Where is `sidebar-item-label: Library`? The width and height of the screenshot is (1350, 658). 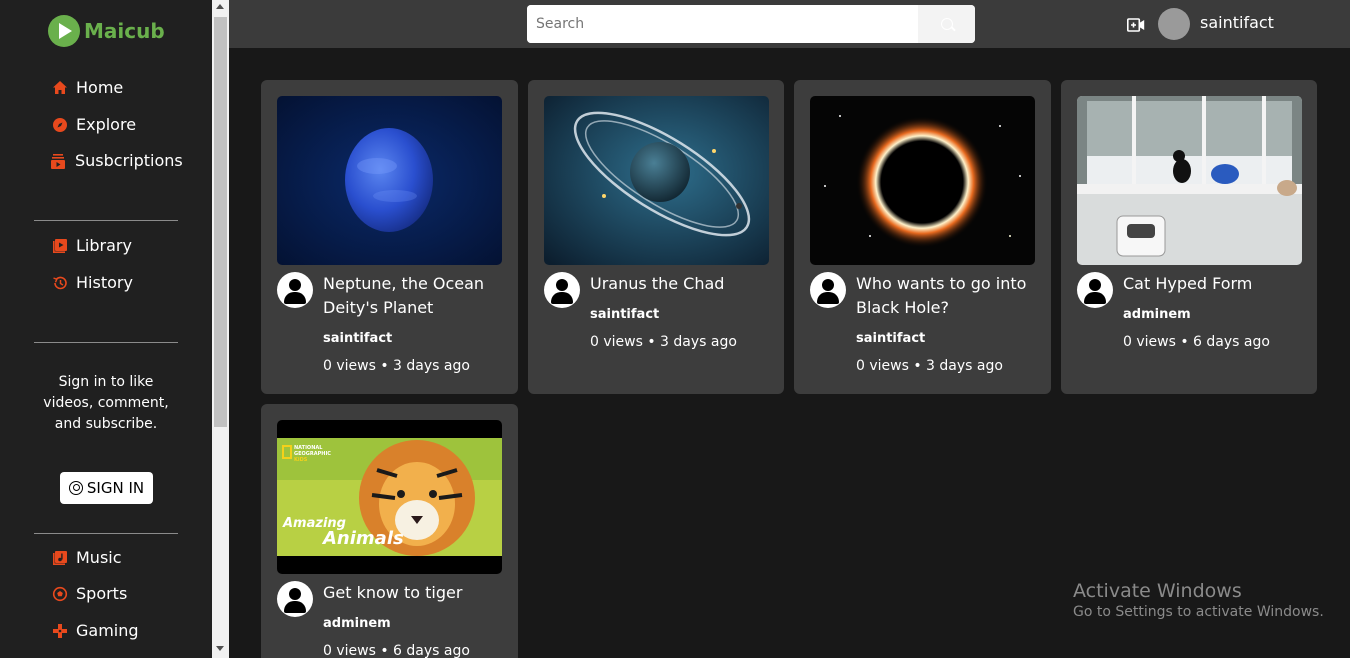
sidebar-item-label: Library is located at coordinates (104, 245).